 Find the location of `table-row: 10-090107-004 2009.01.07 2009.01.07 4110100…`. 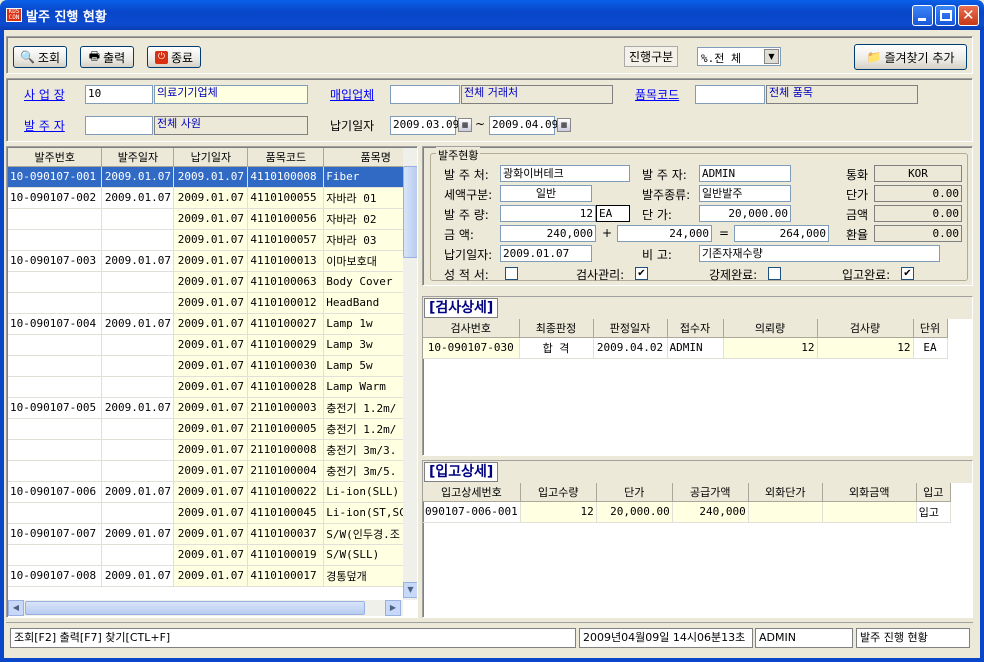

table-row: 10-090107-004 2009.01.07 2009.01.07 4110100… is located at coordinates (212, 324).